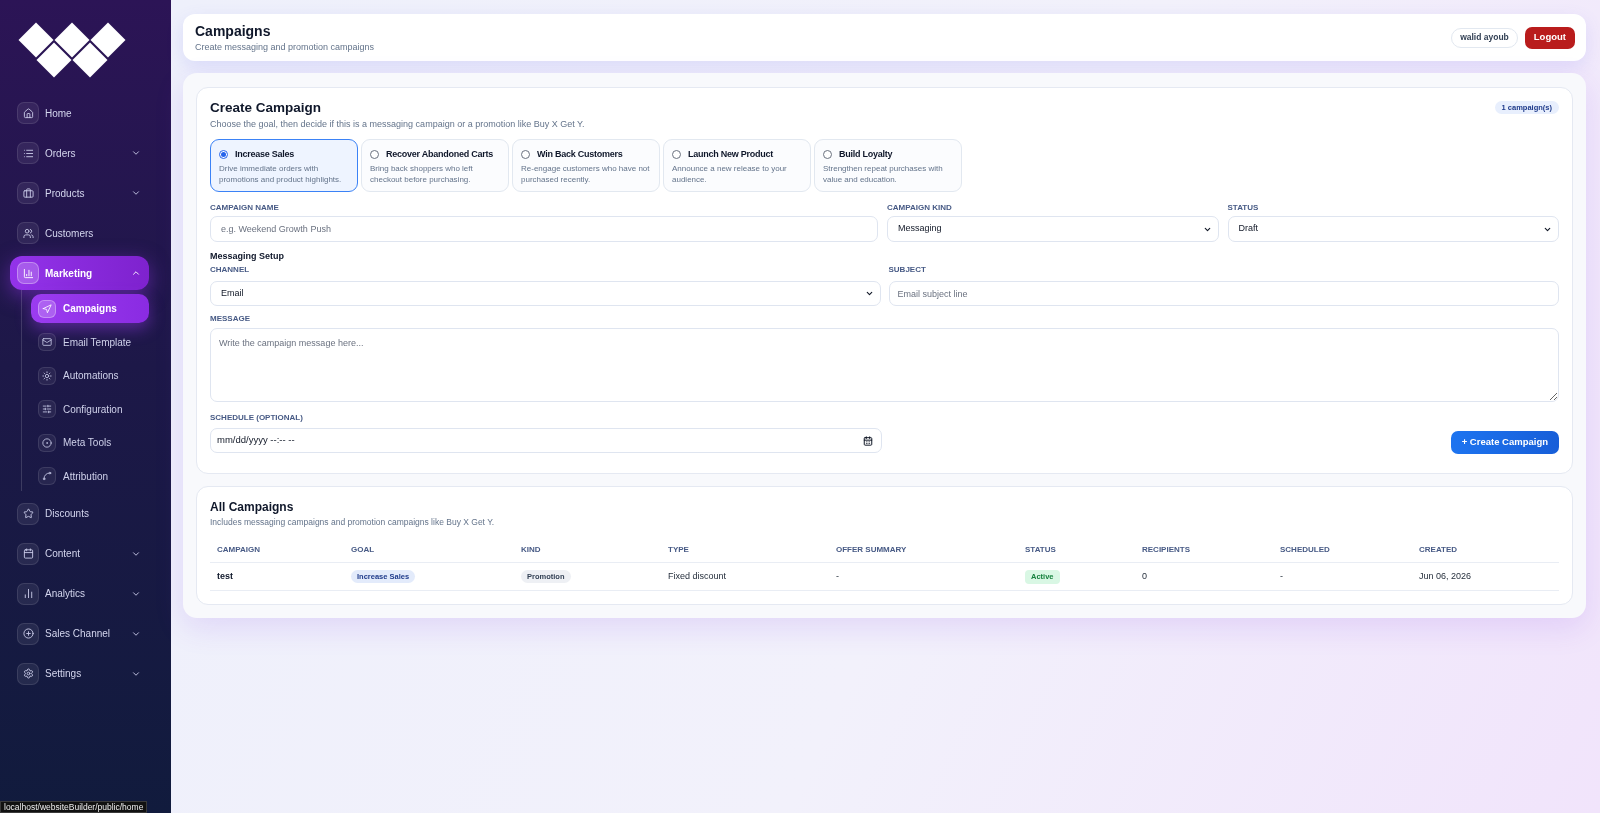 The width and height of the screenshot is (1600, 813). Describe the element at coordinates (871, 549) in the screenshot. I see `column-header: OFFER SUMMARY` at that location.